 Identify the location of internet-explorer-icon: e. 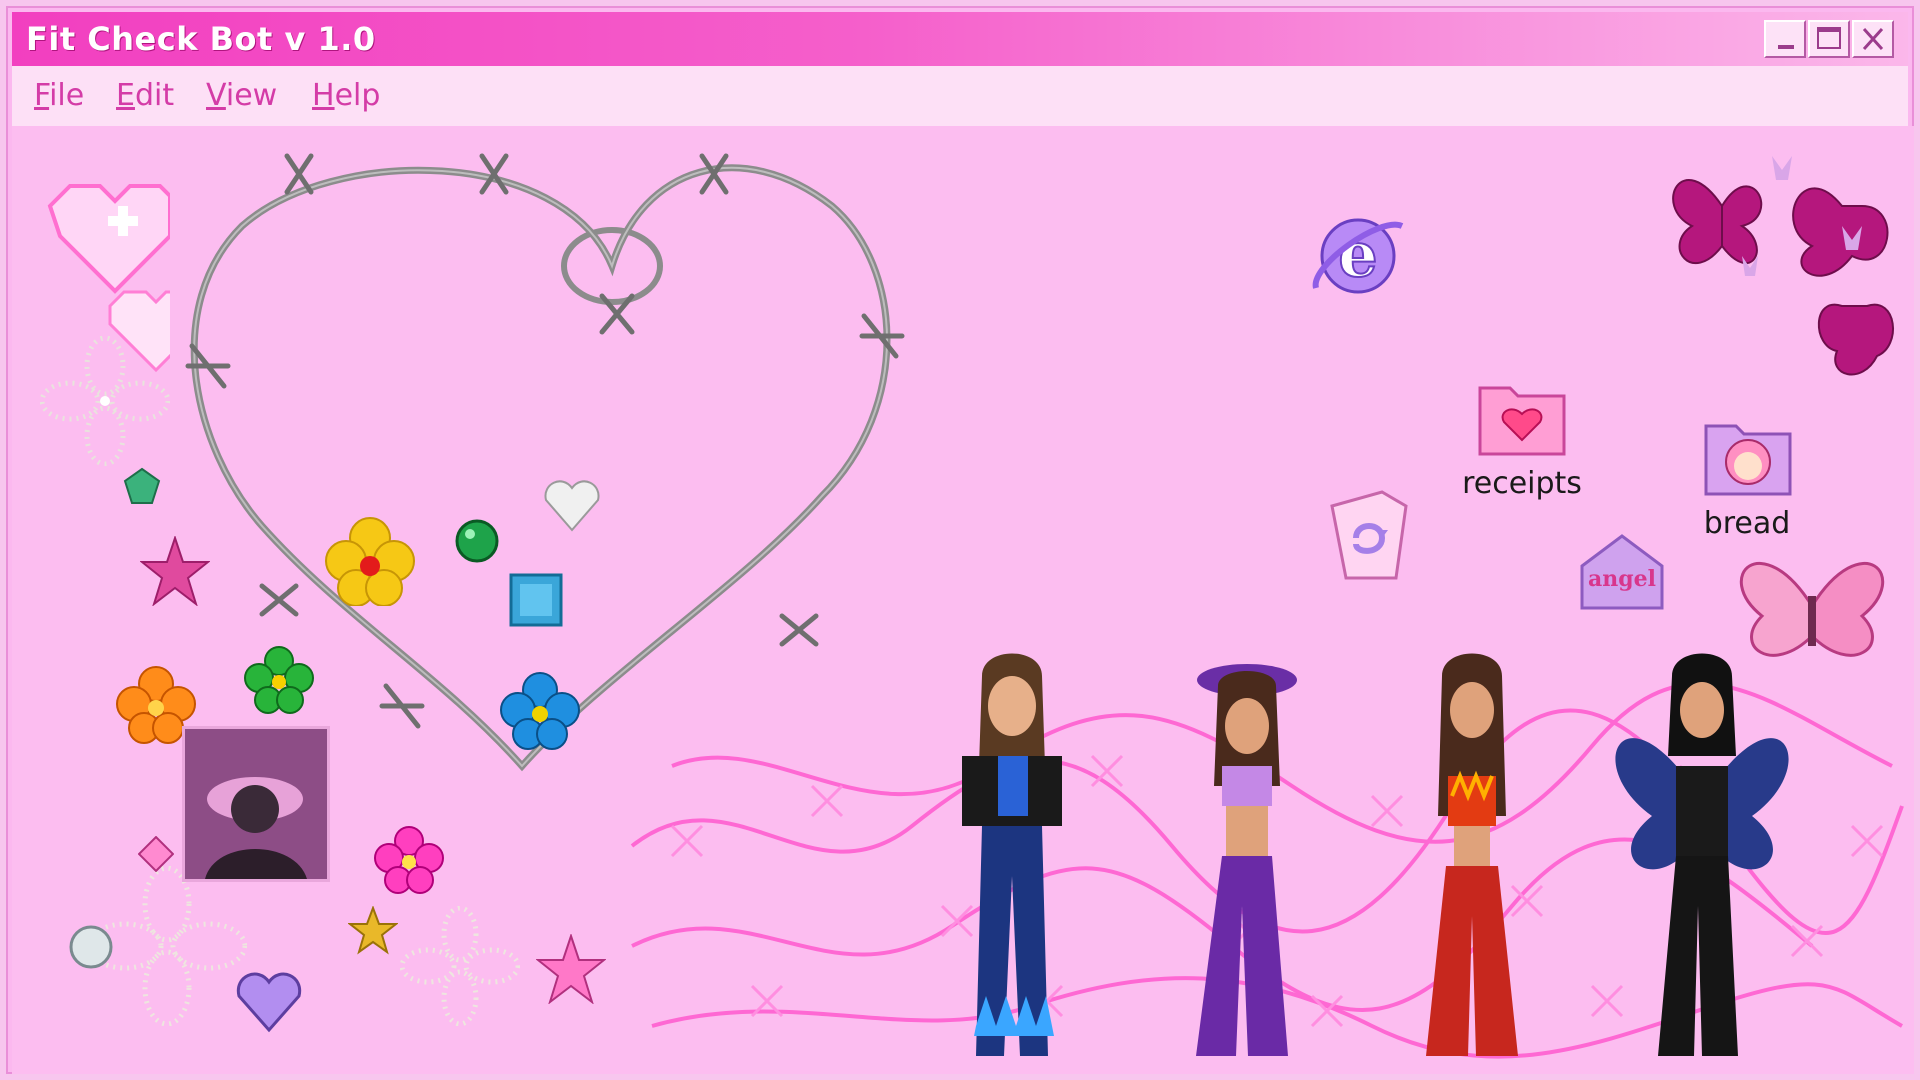
(1360, 256).